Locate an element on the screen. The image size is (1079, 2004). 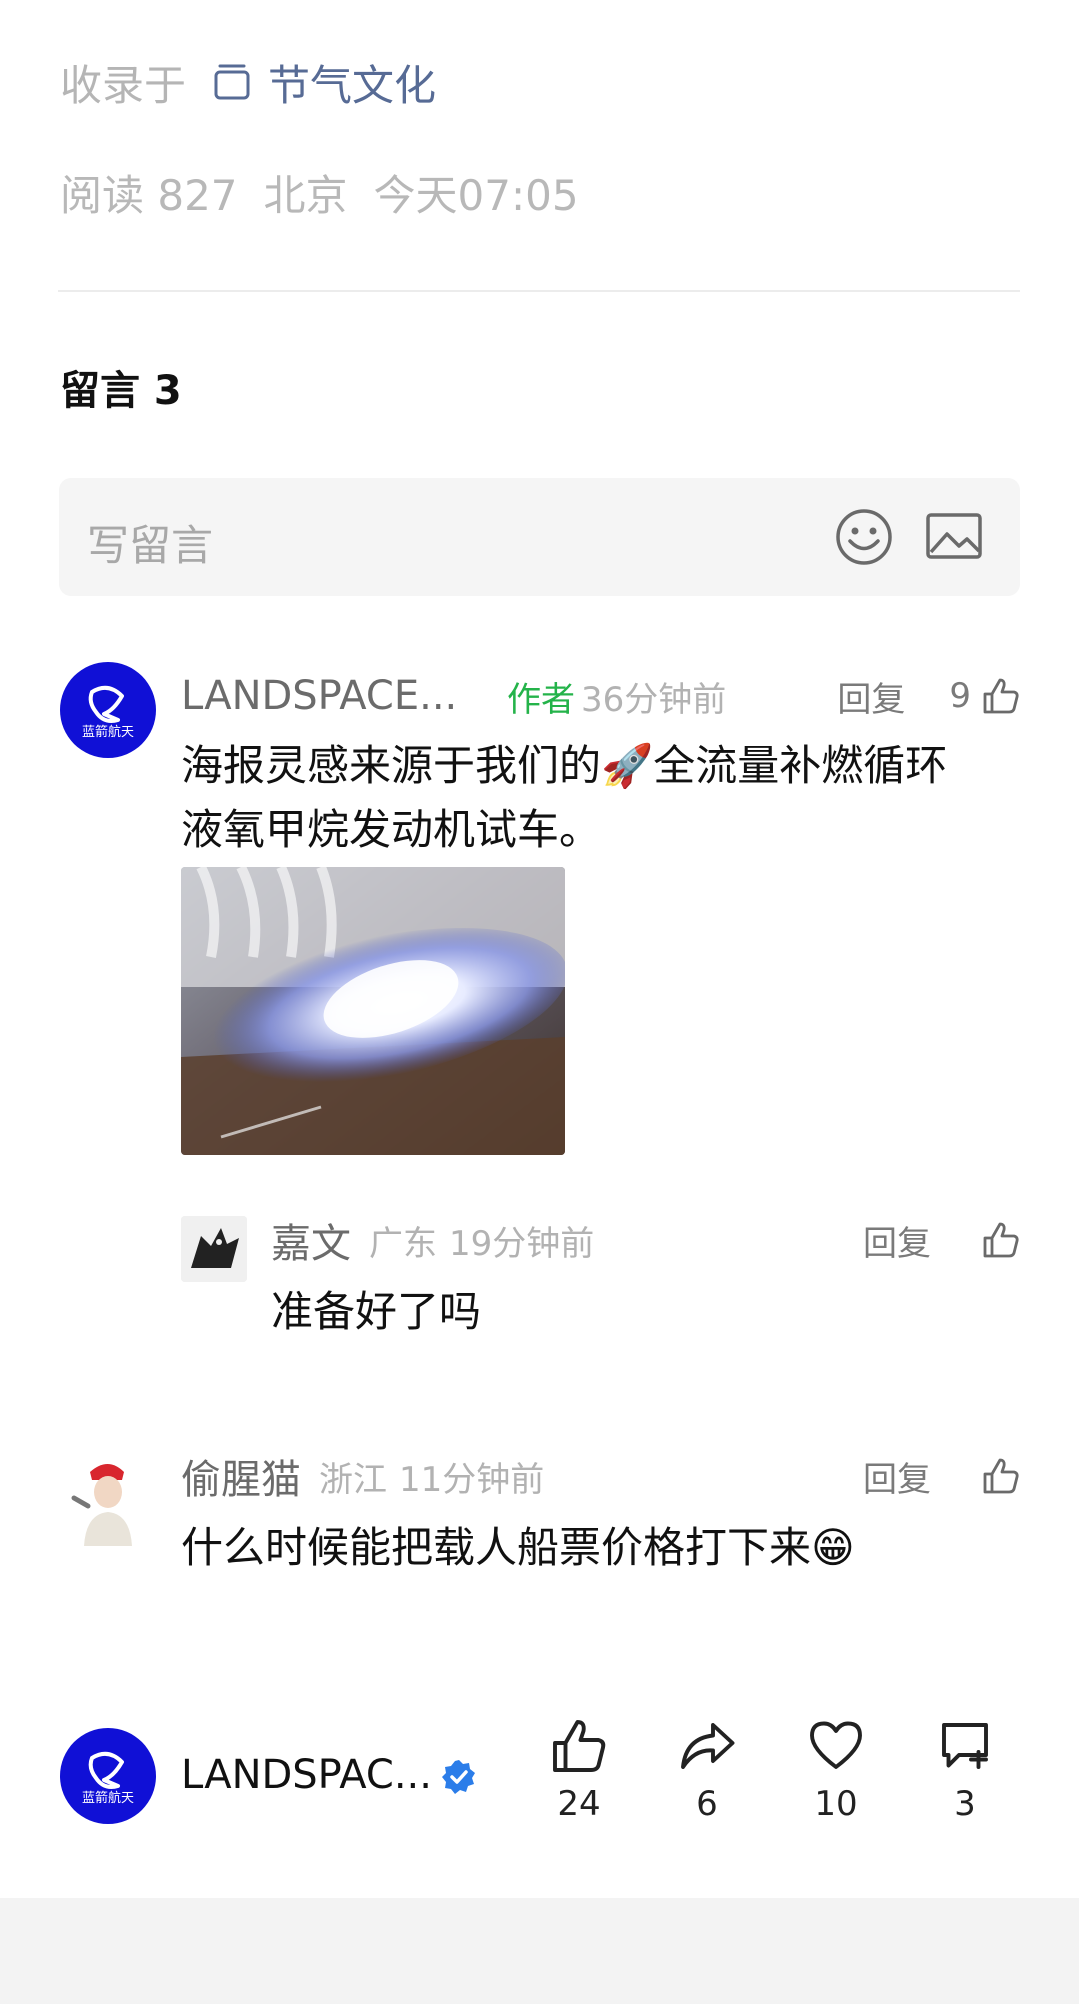
comment-placeholder: 写留言 is located at coordinates (150, 545).